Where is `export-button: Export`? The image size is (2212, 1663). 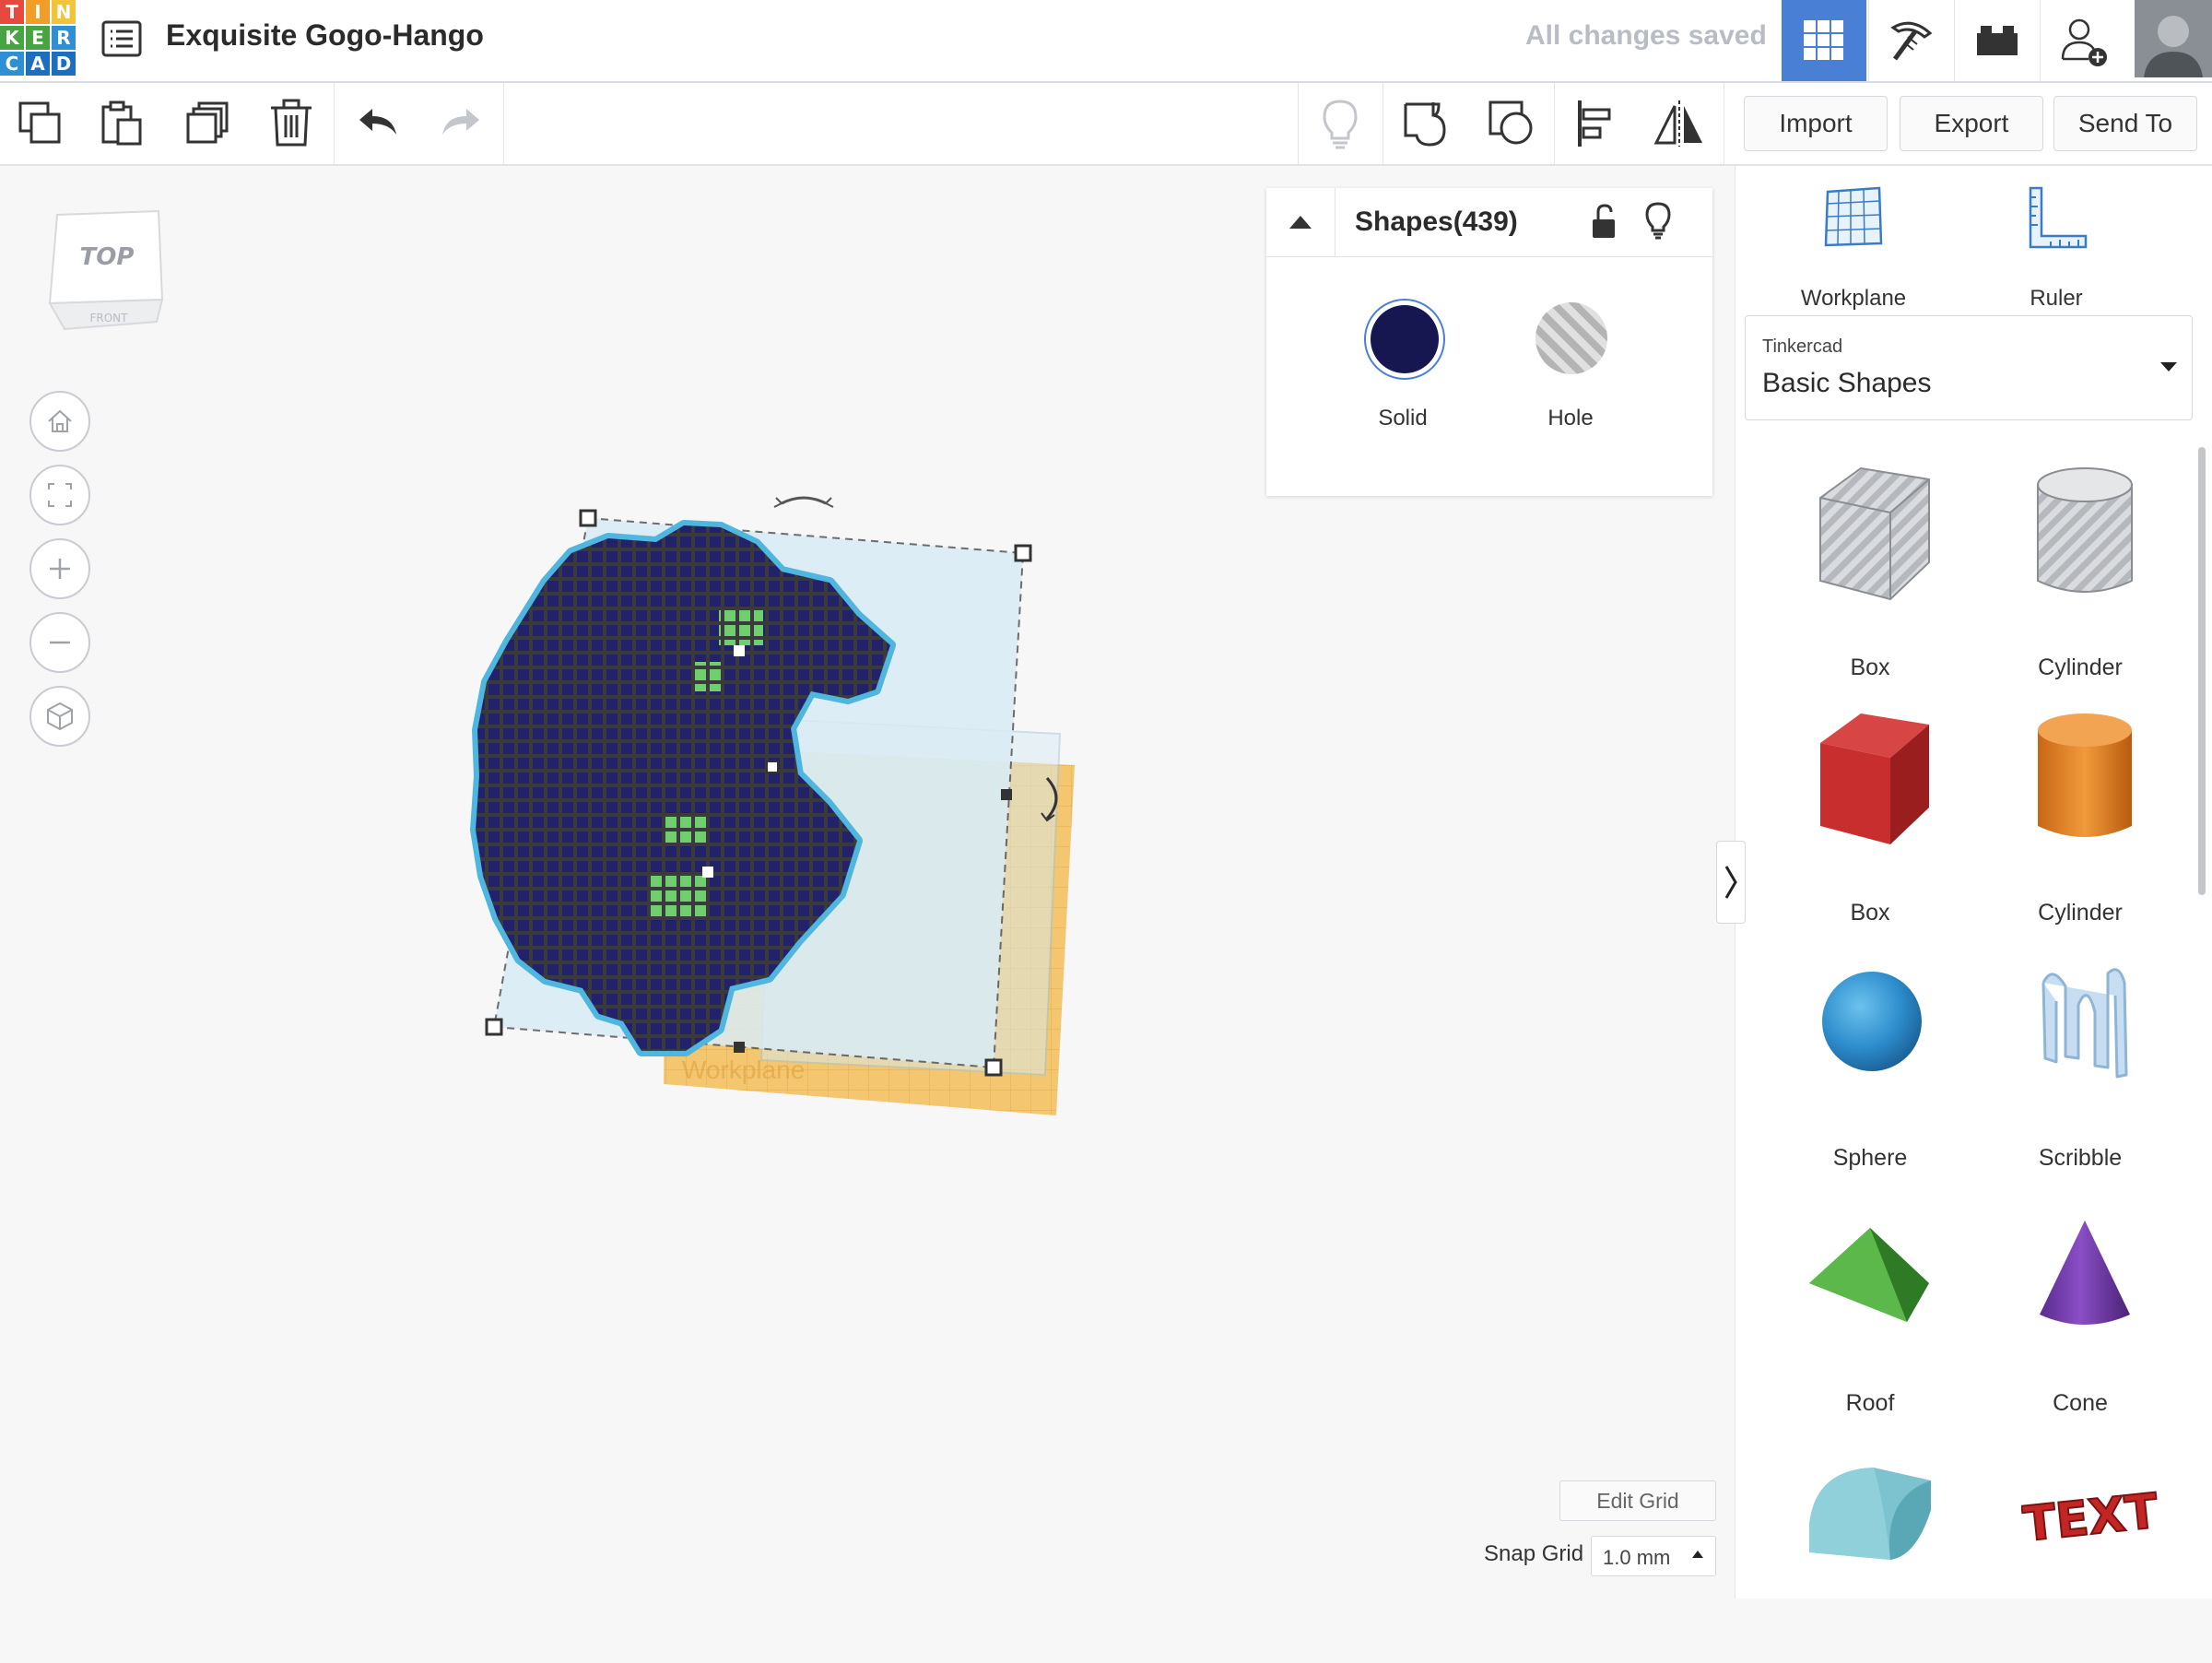
export-button: Export is located at coordinates (1971, 123).